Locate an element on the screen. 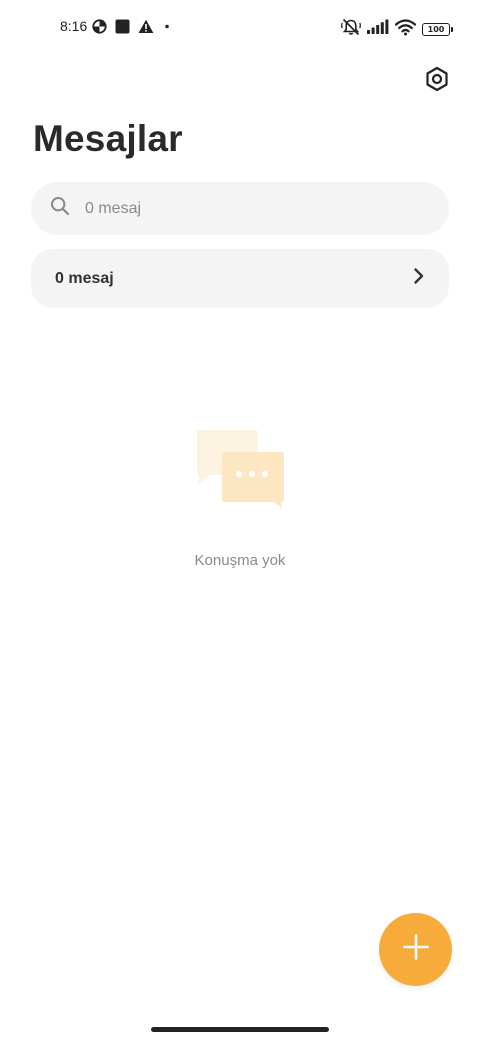 The width and height of the screenshot is (480, 1040). signal-icon is located at coordinates (378, 29).